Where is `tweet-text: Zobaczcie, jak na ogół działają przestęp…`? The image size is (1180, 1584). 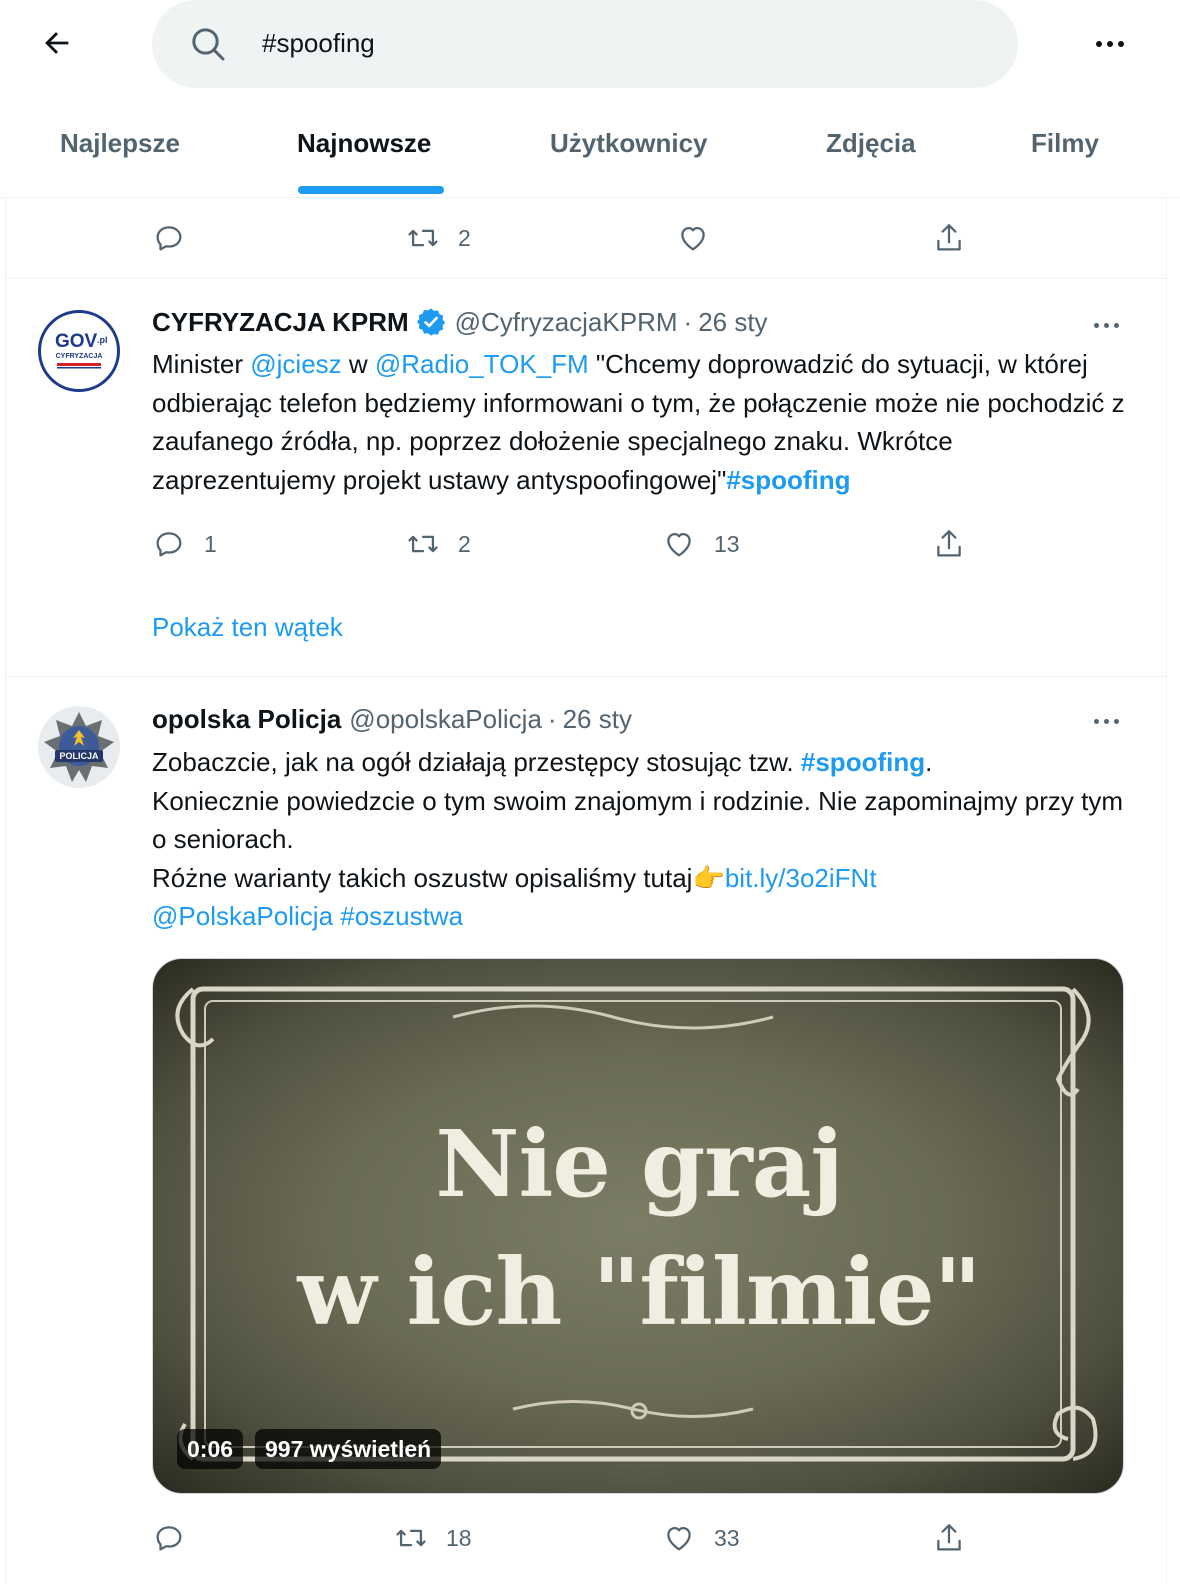 tweet-text: Zobaczcie, jak na ogół działają przestęp… is located at coordinates (638, 839).